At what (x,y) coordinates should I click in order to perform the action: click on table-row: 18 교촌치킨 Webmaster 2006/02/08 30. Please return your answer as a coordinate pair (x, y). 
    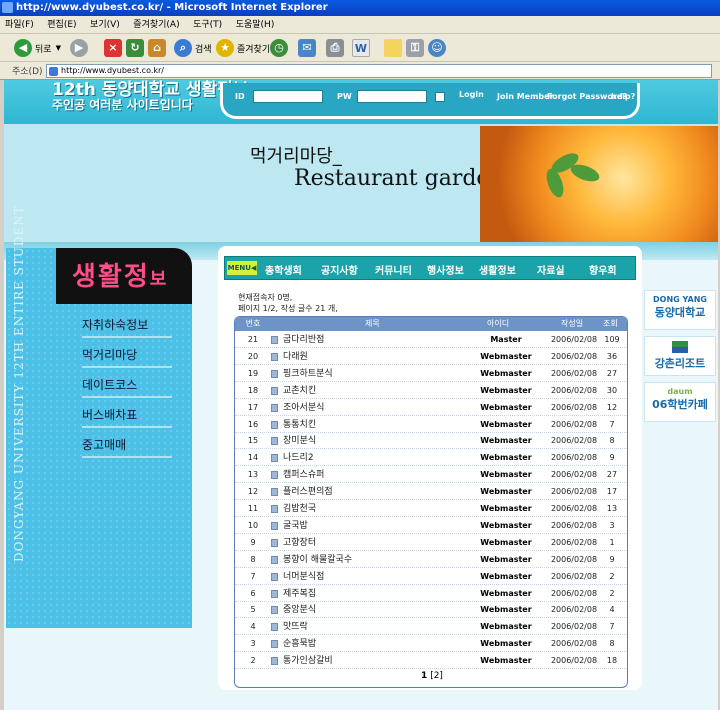
    Looking at the image, I should click on (431, 391).